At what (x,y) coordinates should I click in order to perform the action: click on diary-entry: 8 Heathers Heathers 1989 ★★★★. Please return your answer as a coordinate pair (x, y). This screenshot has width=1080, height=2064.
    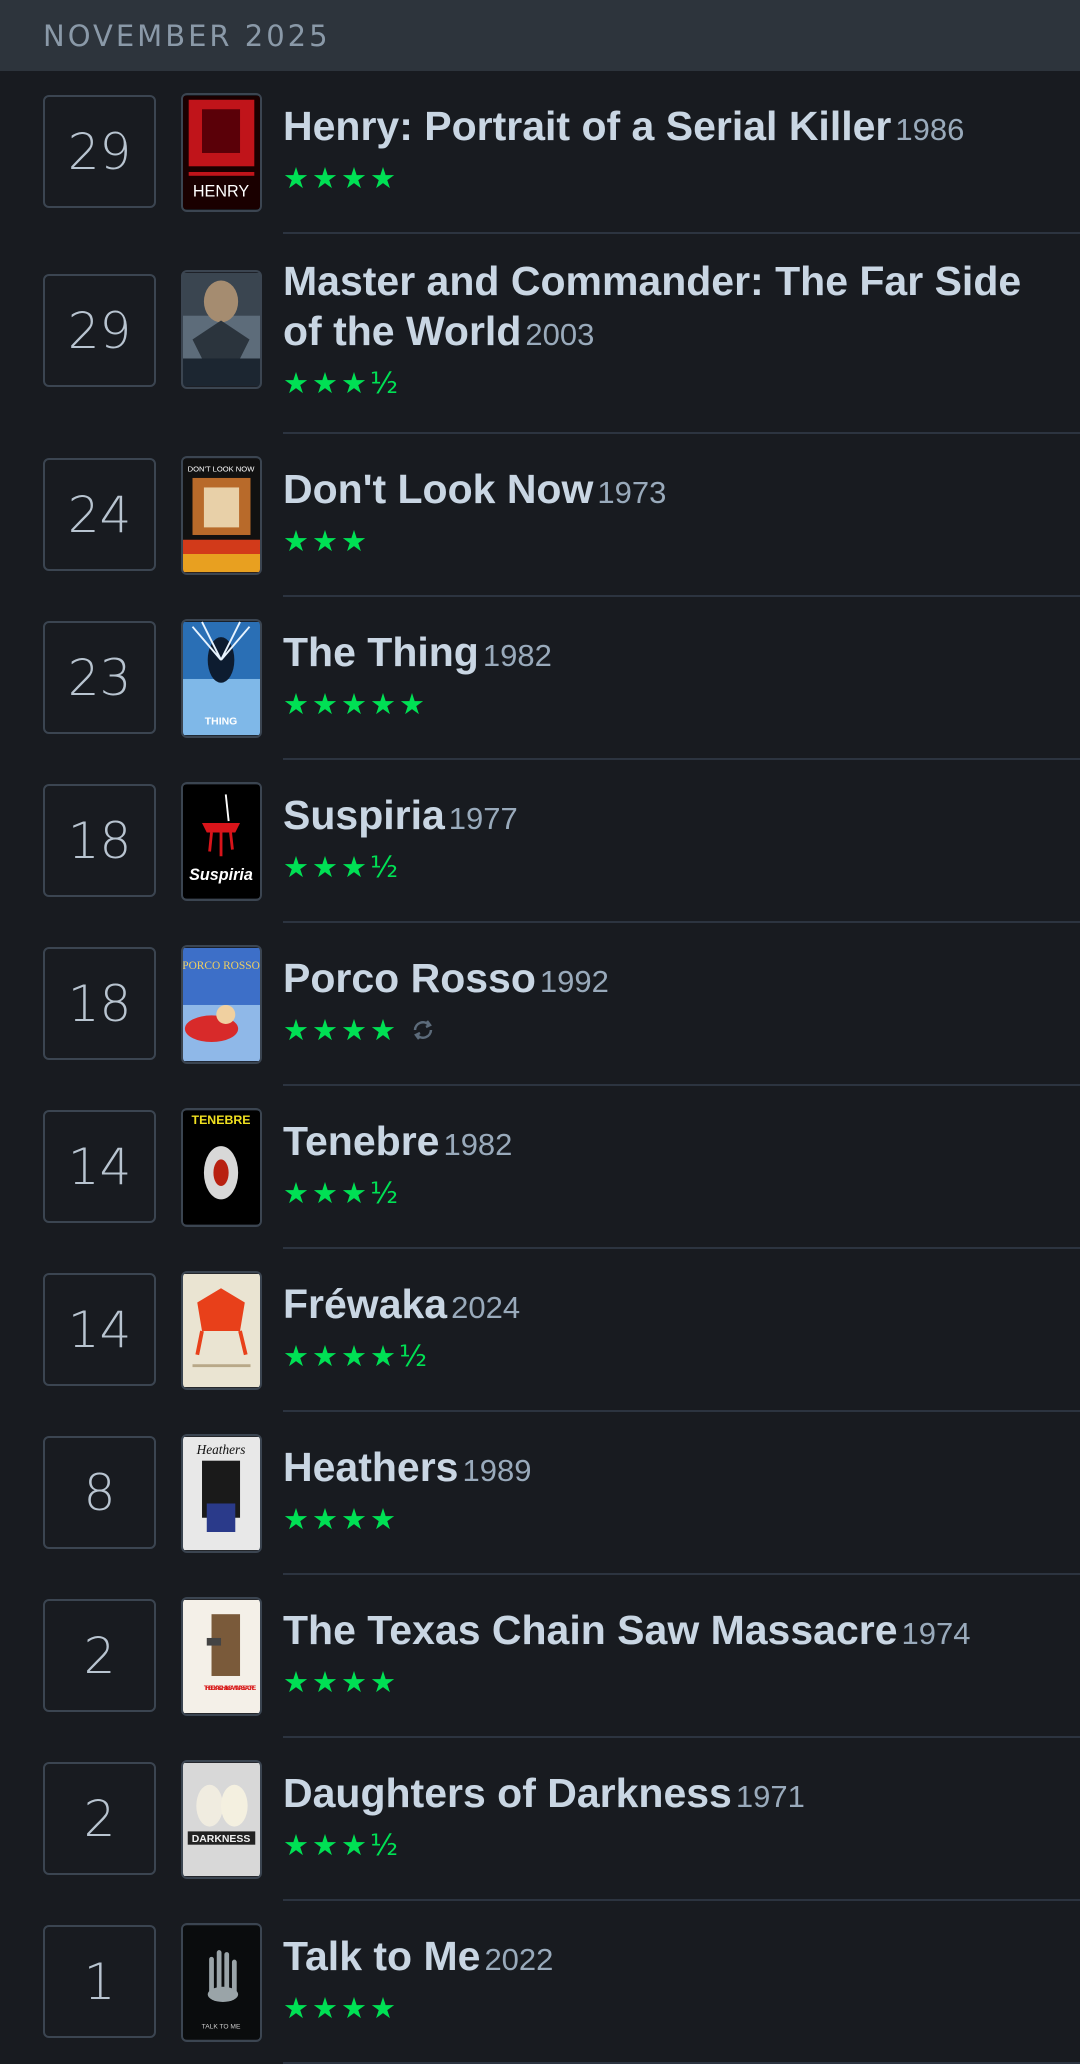
    Looking at the image, I should click on (540, 1493).